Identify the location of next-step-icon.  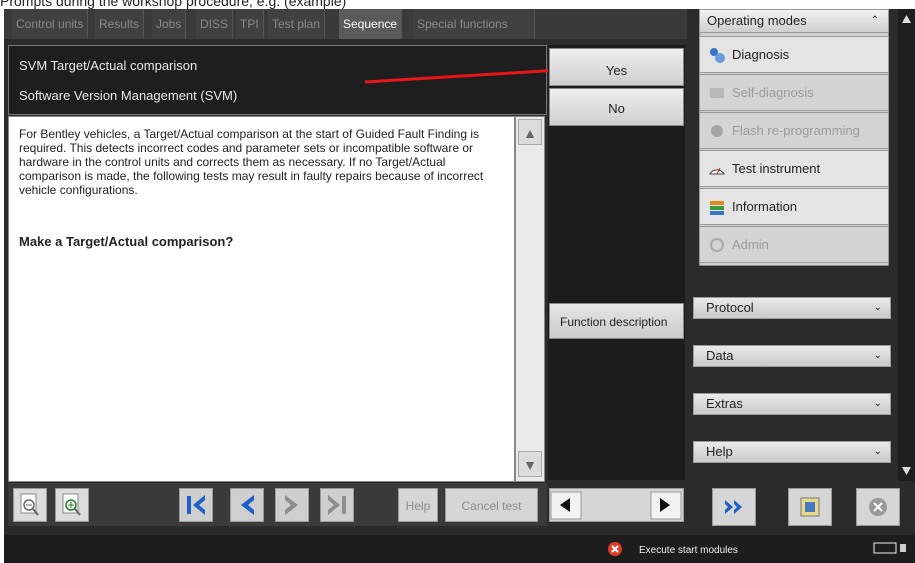
(292, 505).